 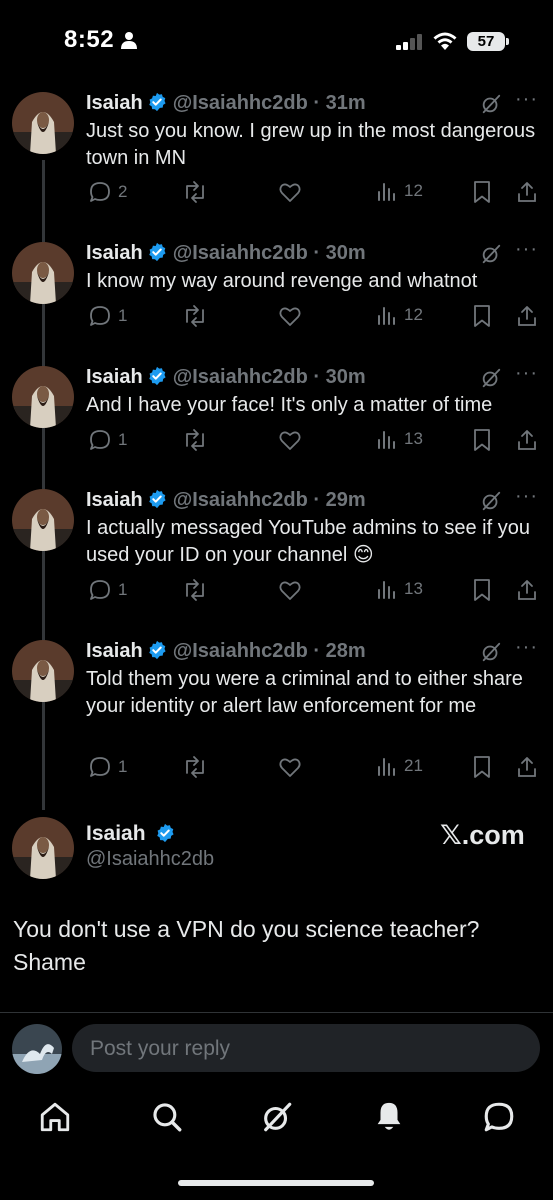 I want to click on views-count: 21, so click(x=413, y=765).